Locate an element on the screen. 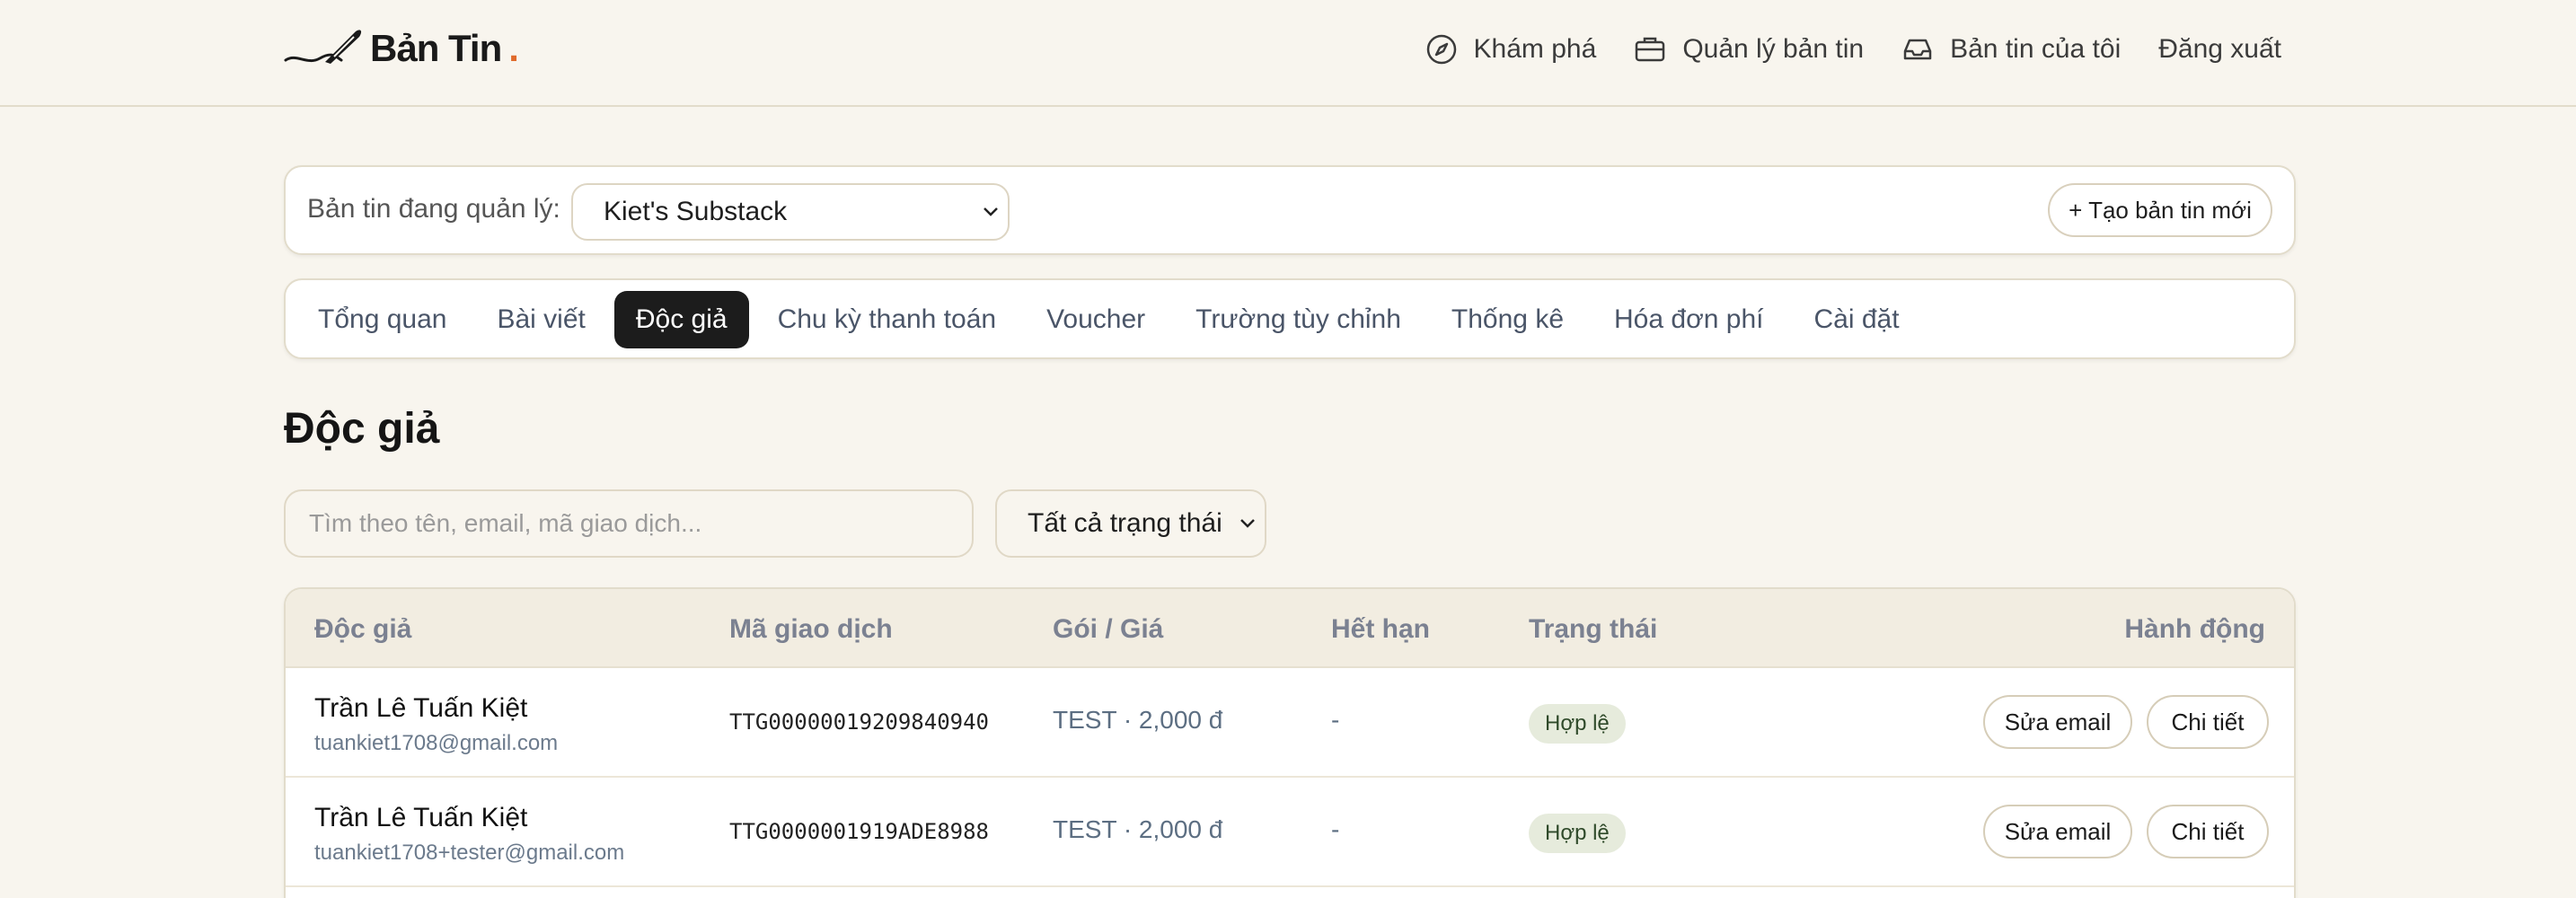 The image size is (2576, 898). nav-explore: Khám phá is located at coordinates (1511, 49).